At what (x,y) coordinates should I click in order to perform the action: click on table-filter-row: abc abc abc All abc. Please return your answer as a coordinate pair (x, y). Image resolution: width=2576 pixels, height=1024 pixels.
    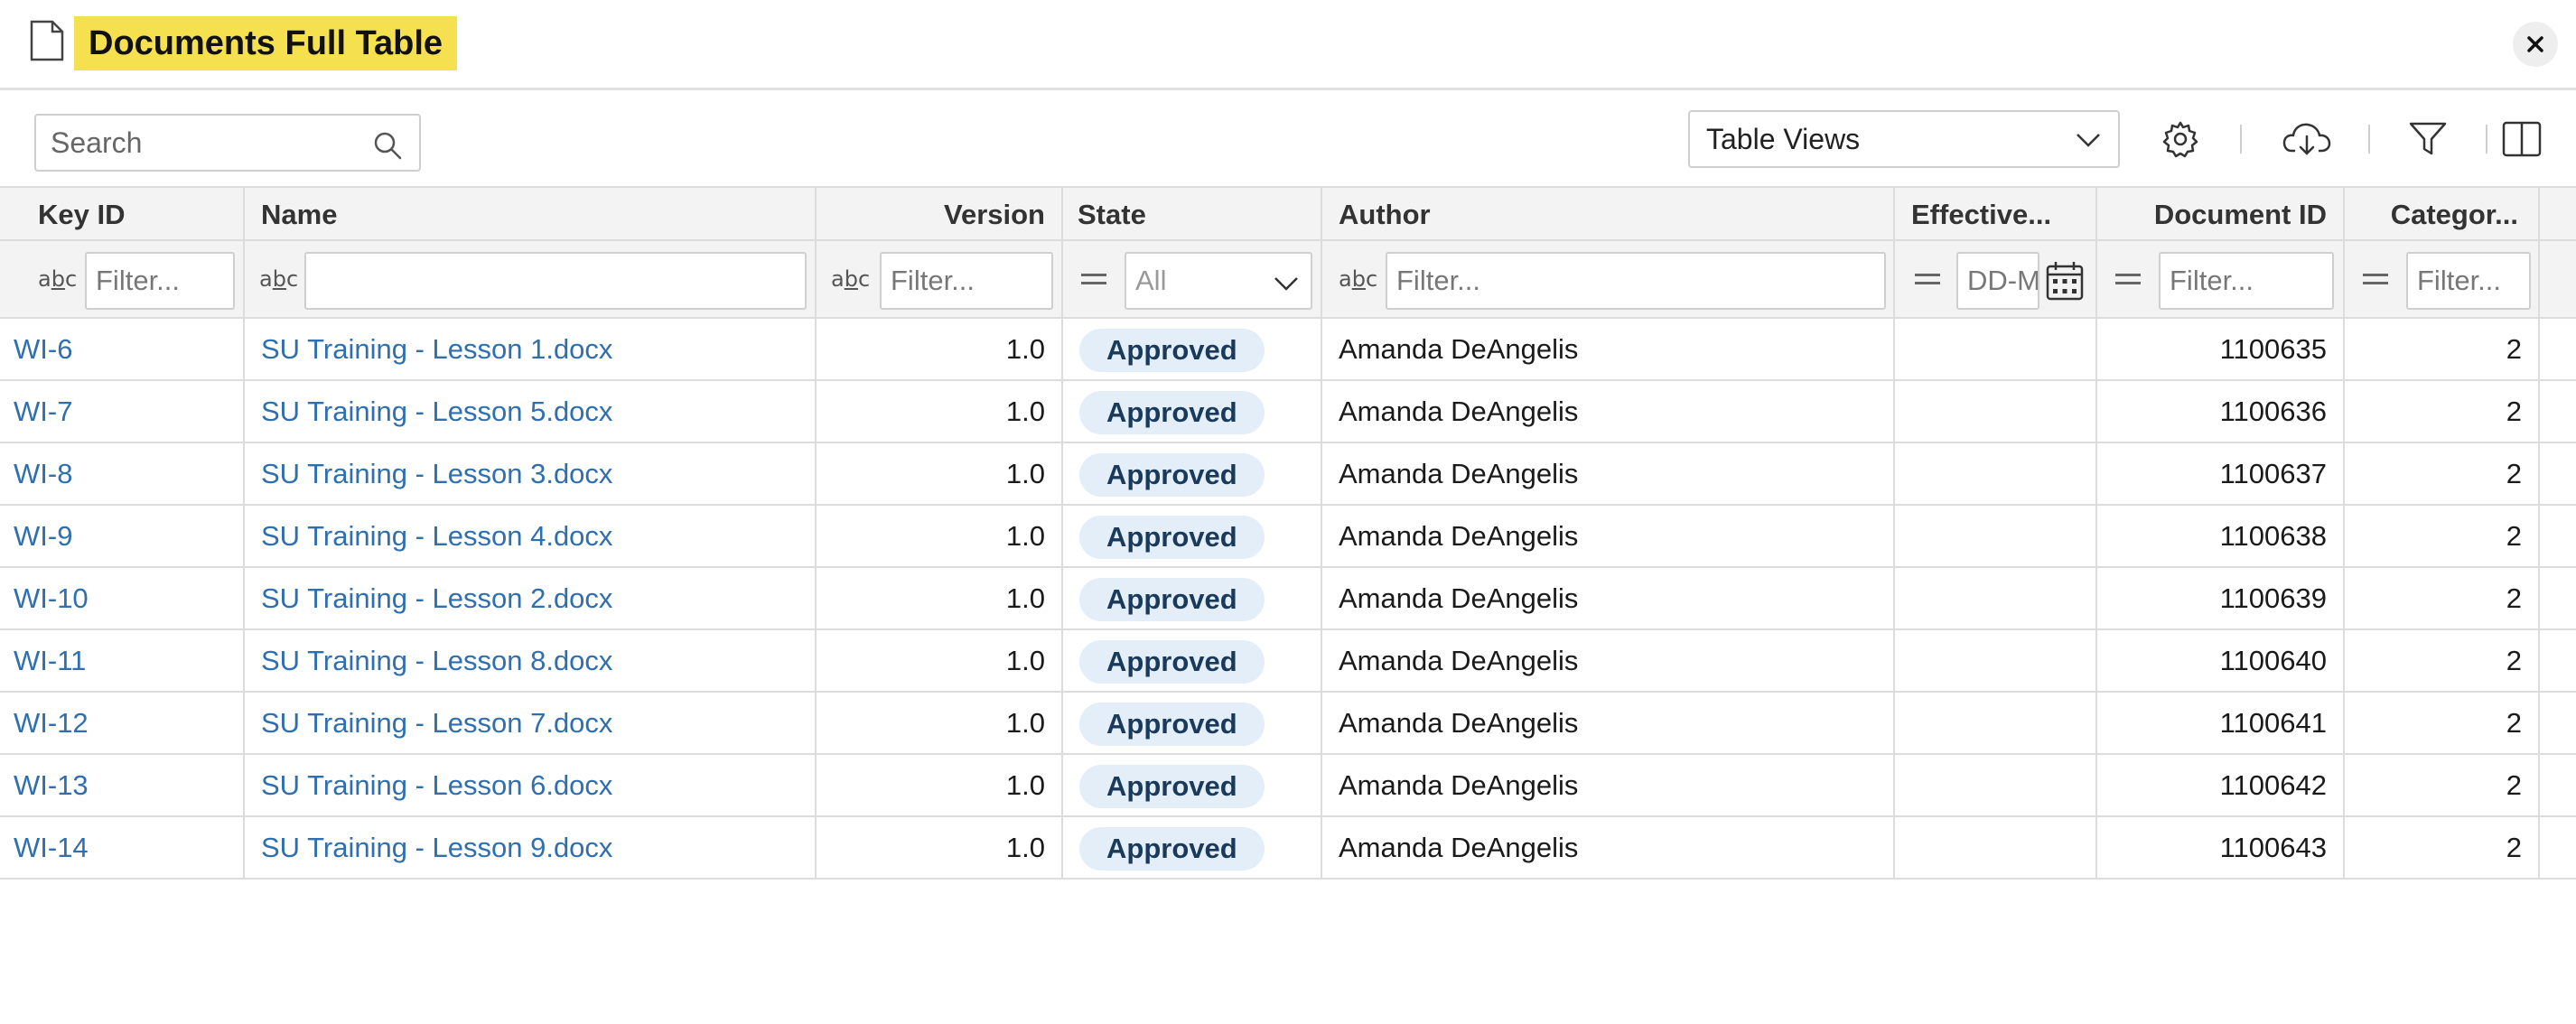
    Looking at the image, I should click on (1288, 280).